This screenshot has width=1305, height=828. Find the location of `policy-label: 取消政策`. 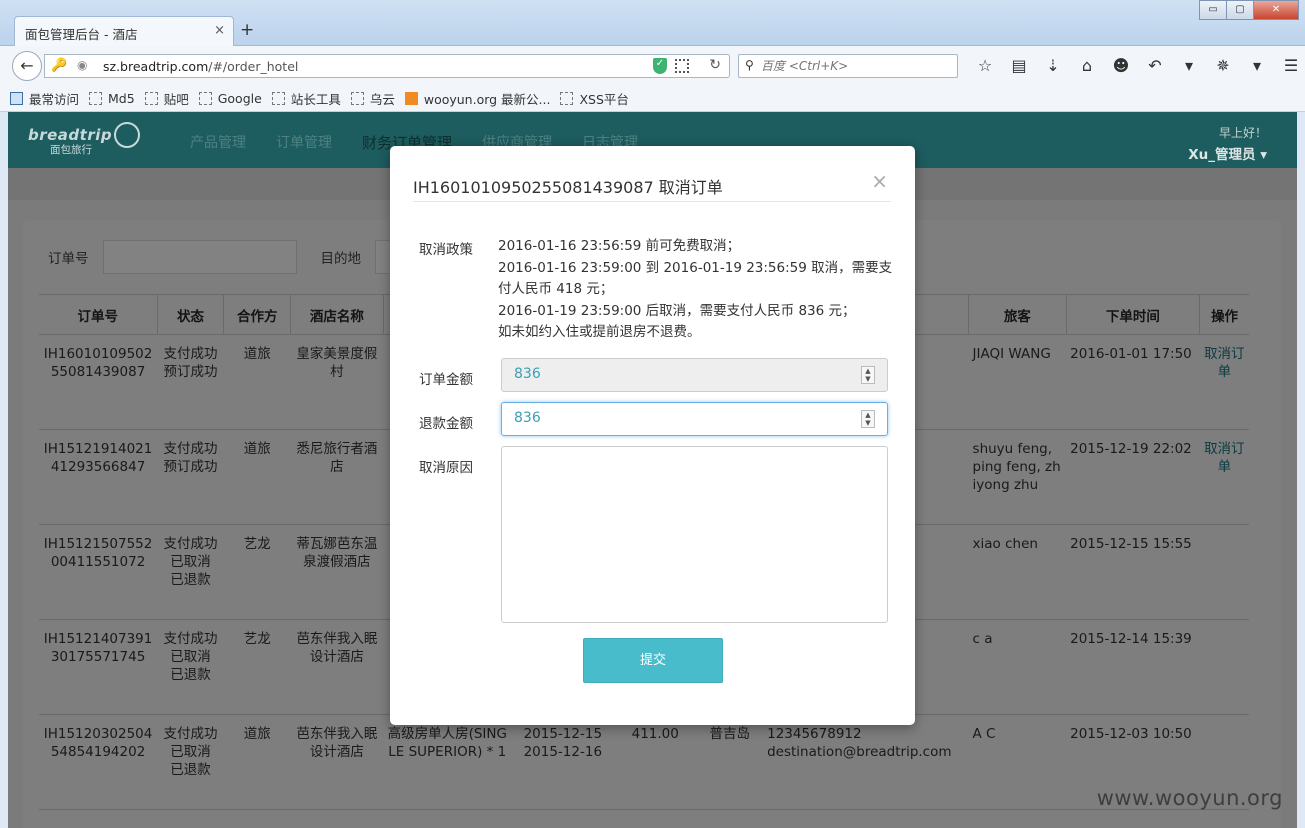

policy-label: 取消政策 is located at coordinates (446, 250).